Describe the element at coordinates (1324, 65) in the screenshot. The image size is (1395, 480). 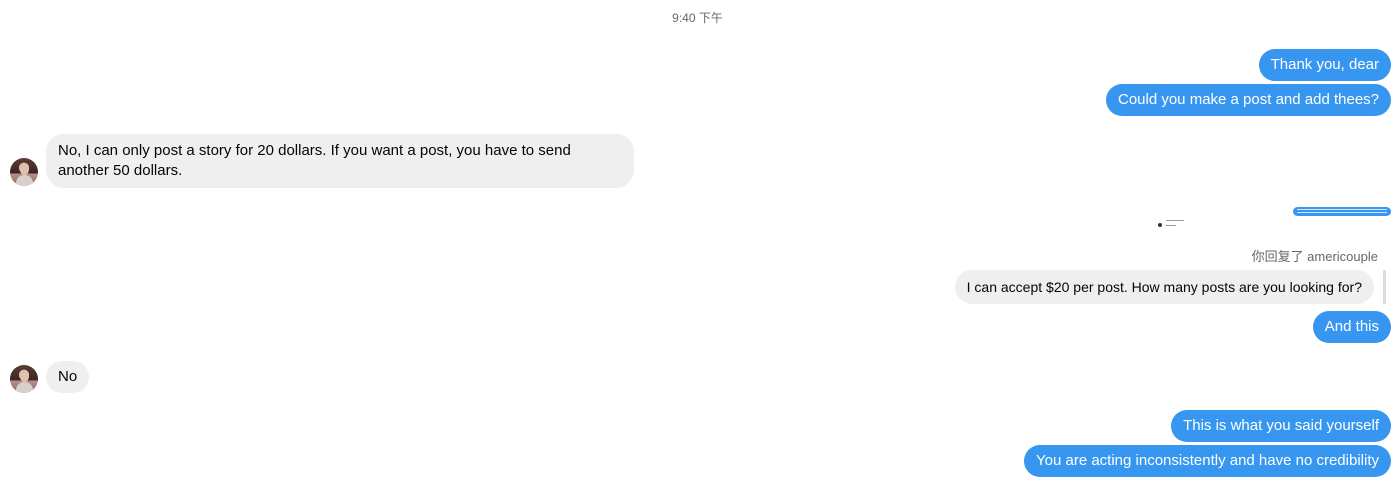
I see `outgoing-message: Thank you, dear` at that location.